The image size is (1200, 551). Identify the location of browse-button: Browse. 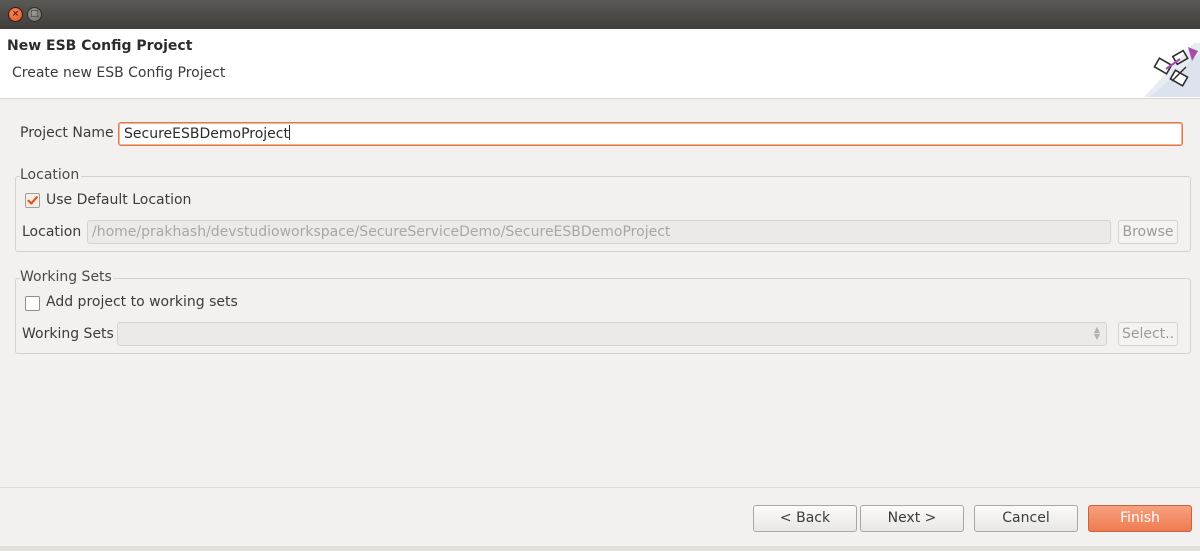
(1148, 232).